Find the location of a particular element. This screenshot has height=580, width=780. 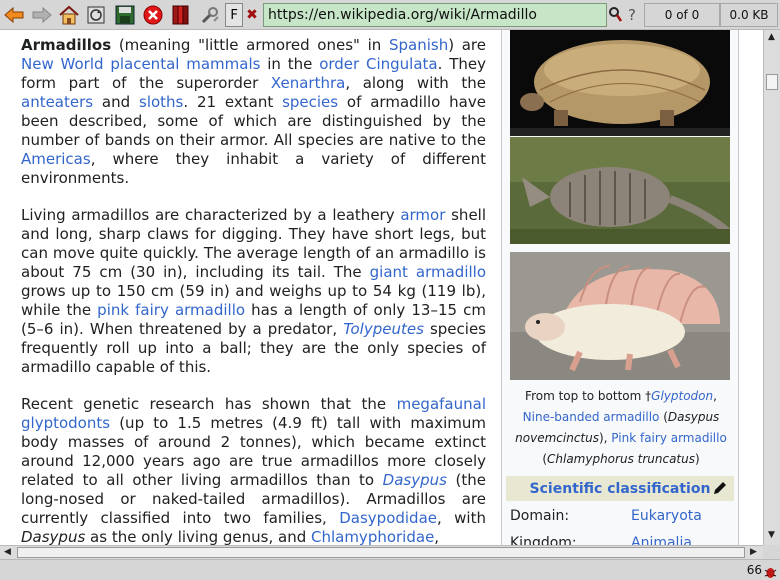

text: and is located at coordinates (116, 102).